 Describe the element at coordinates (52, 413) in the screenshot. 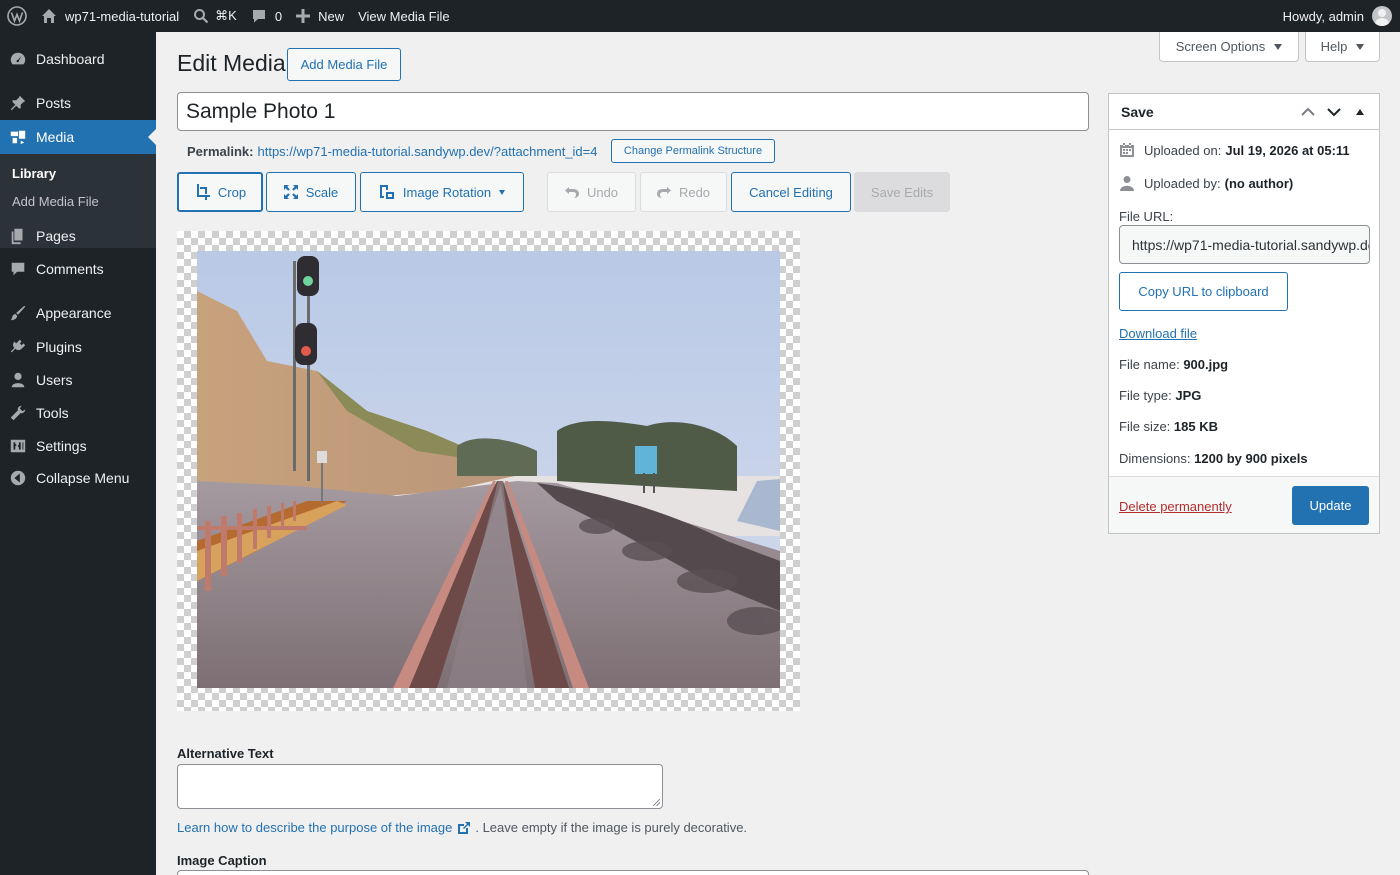

I see `sidebar-item-label: Tools` at that location.